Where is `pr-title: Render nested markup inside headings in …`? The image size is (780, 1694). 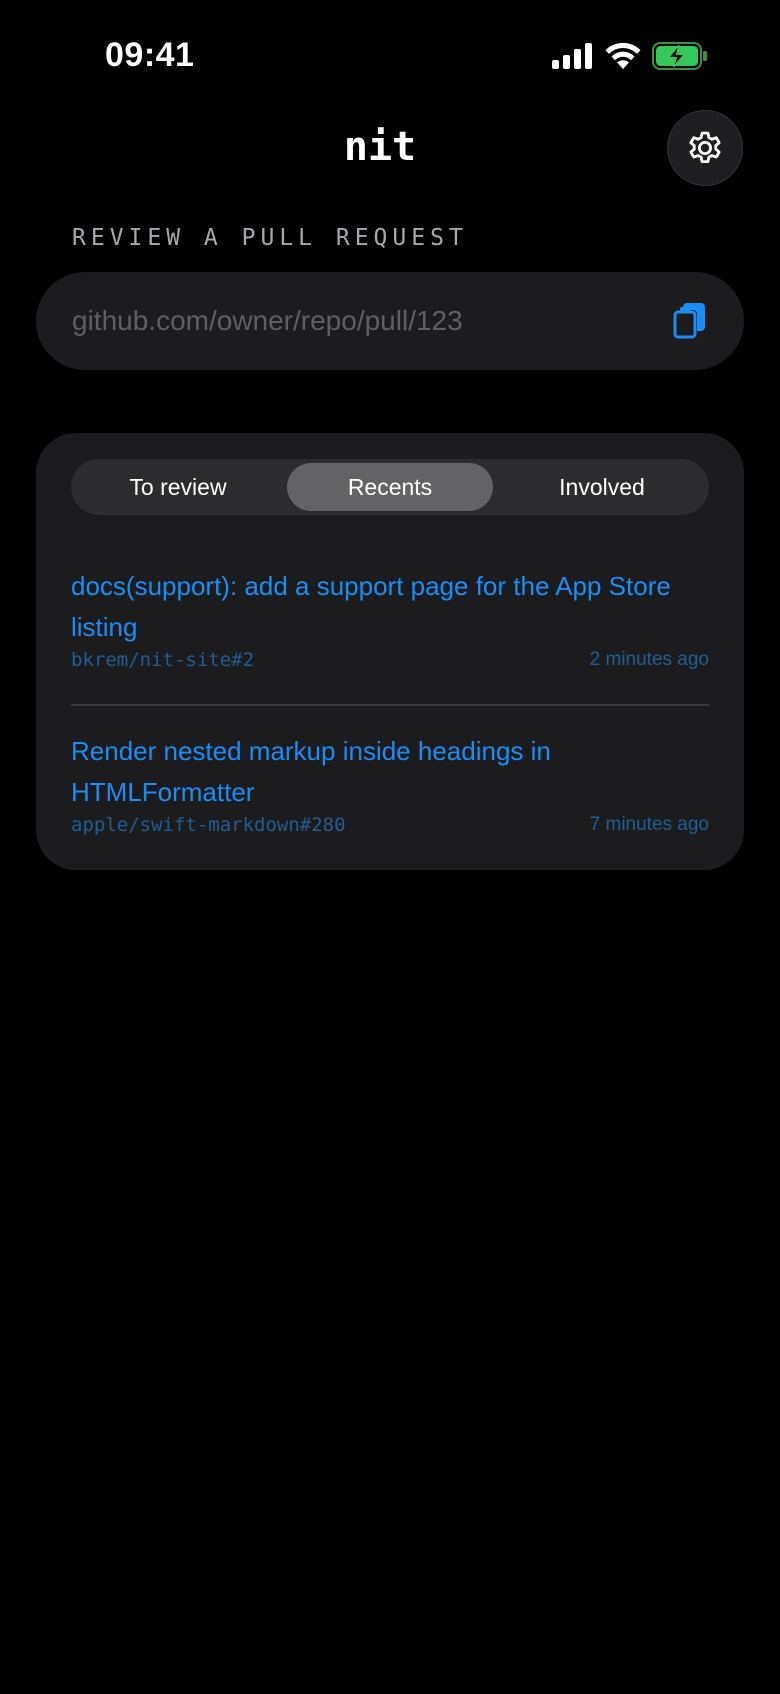
pr-title: Render nested markup inside headings in … is located at coordinates (311, 771).